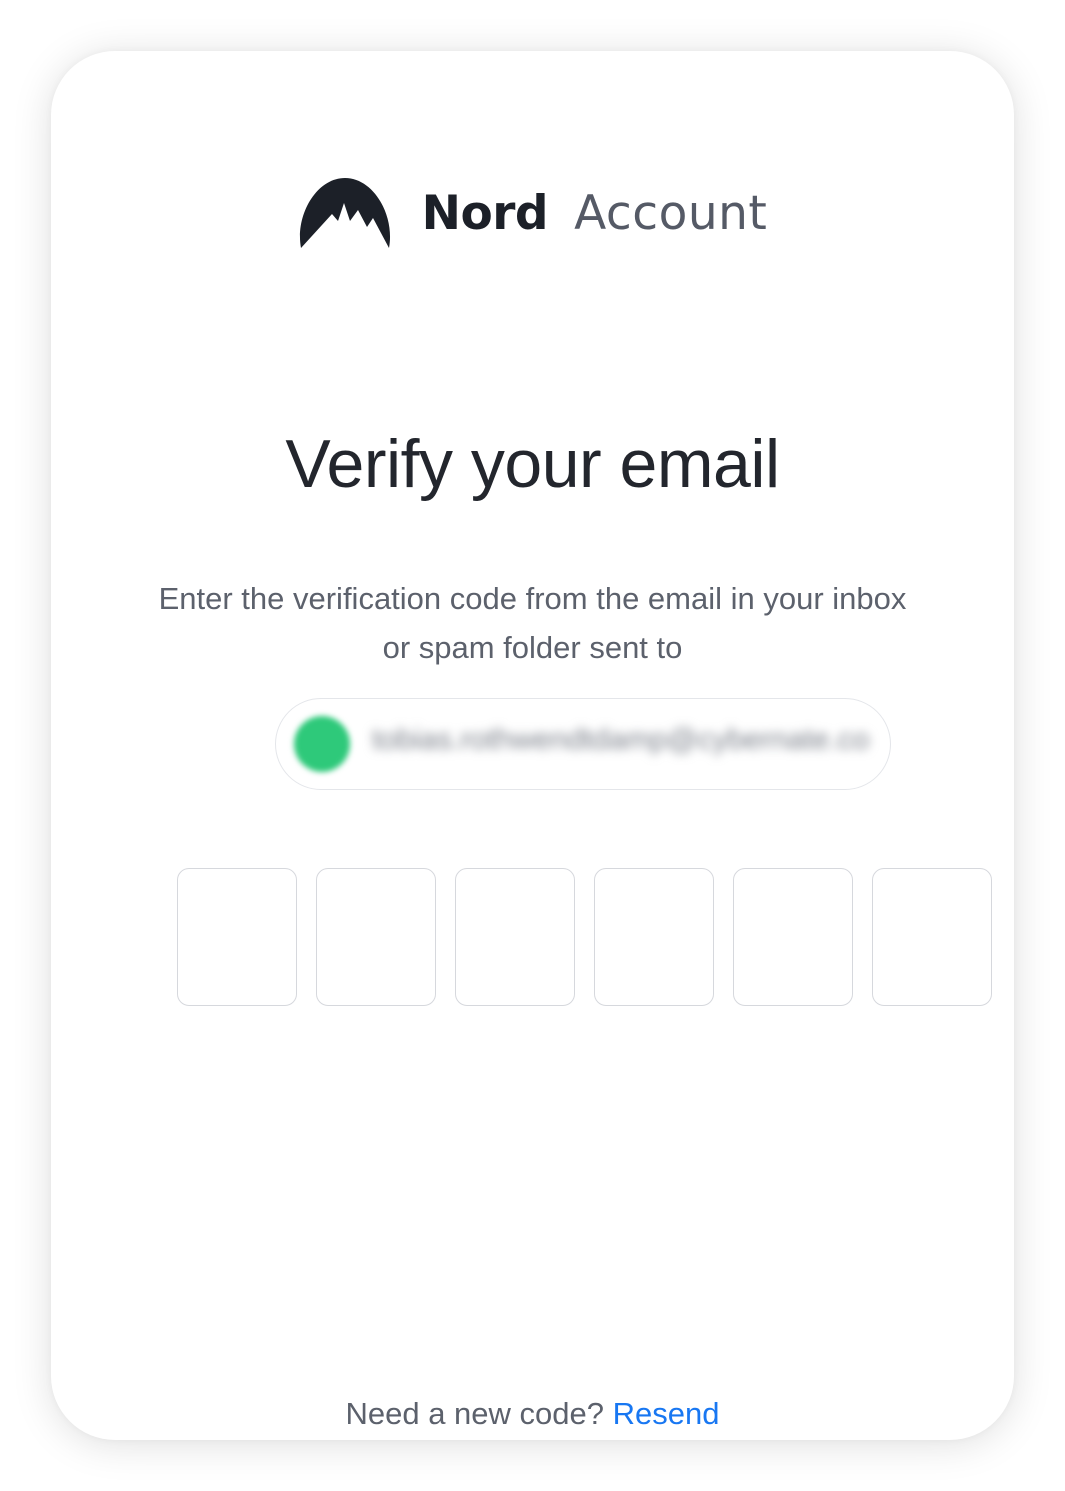  What do you see at coordinates (475, 1413) in the screenshot?
I see `resend-prompt: Need a new code?` at bounding box center [475, 1413].